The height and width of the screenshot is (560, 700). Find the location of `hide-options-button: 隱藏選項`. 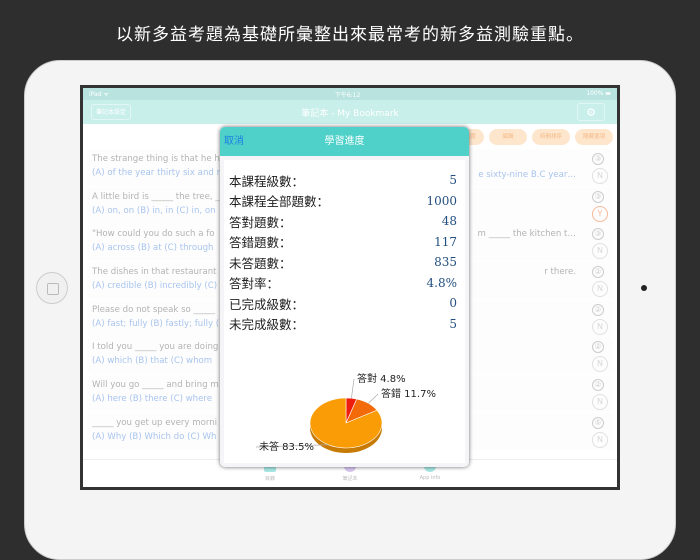

hide-options-button: 隱藏選項 is located at coordinates (594, 137).